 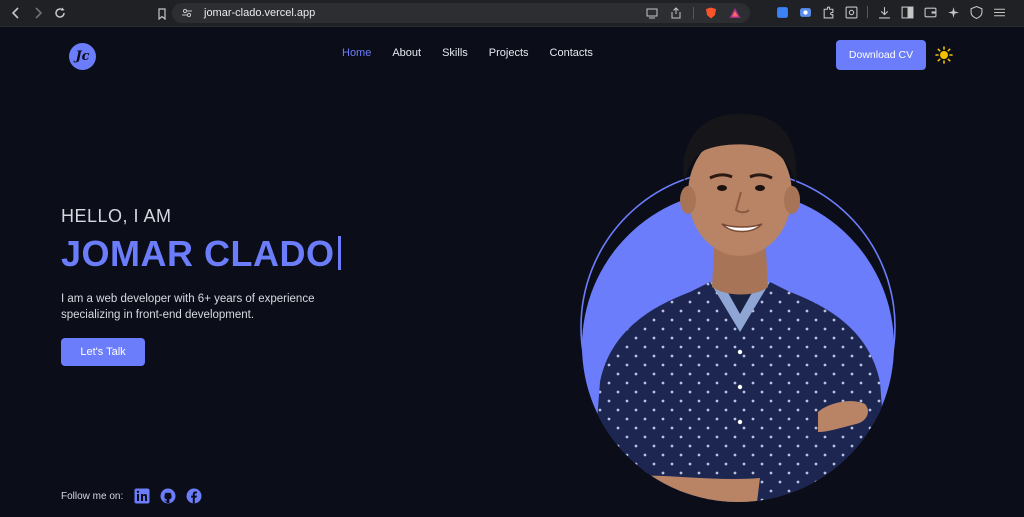 I want to click on wallet-icon, so click(x=930, y=12).